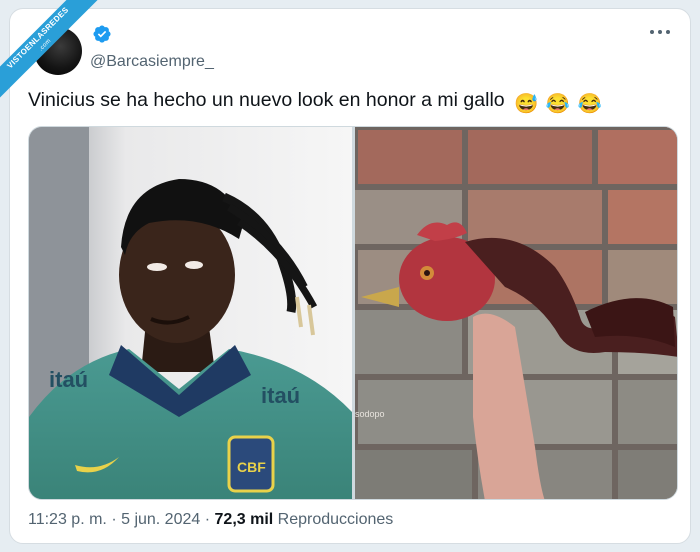 This screenshot has height=552, width=700. Describe the element at coordinates (370, 414) in the screenshot. I see `image-watermark: sodopo` at that location.